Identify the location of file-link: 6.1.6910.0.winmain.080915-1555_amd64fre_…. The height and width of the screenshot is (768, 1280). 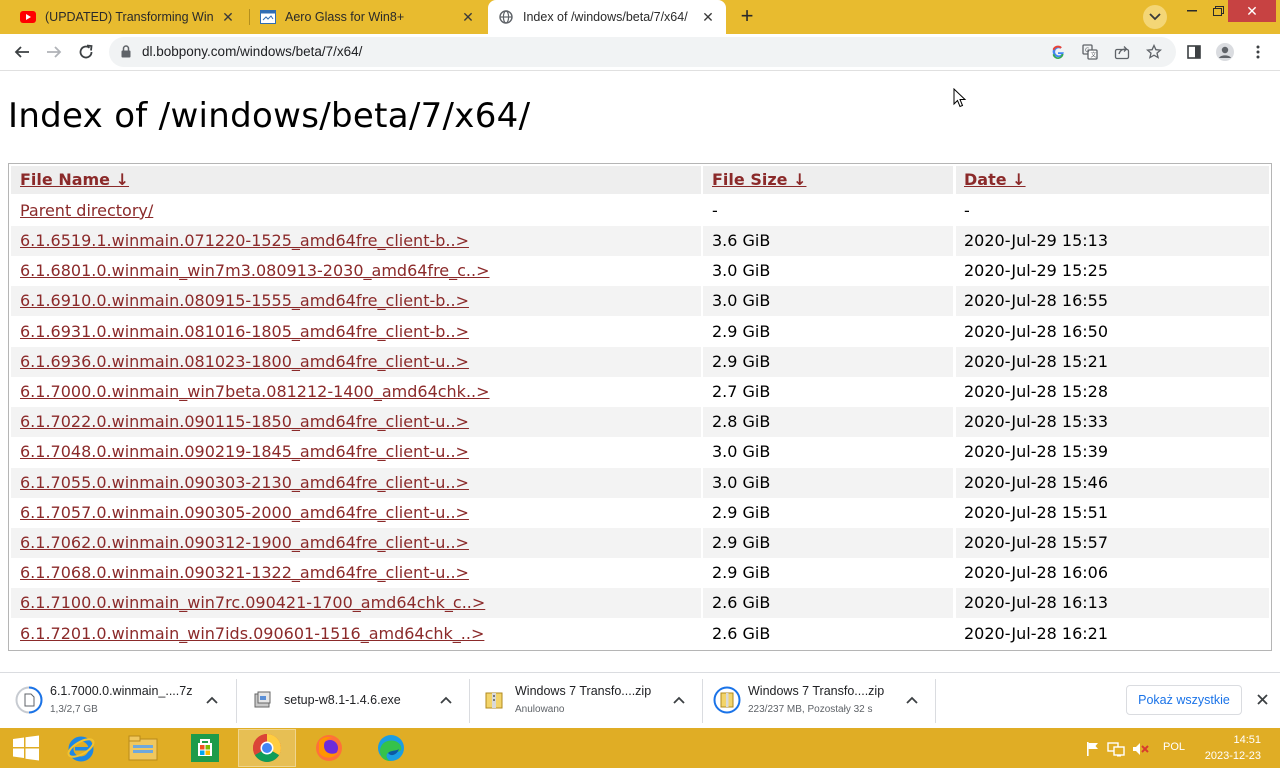
(244, 300).